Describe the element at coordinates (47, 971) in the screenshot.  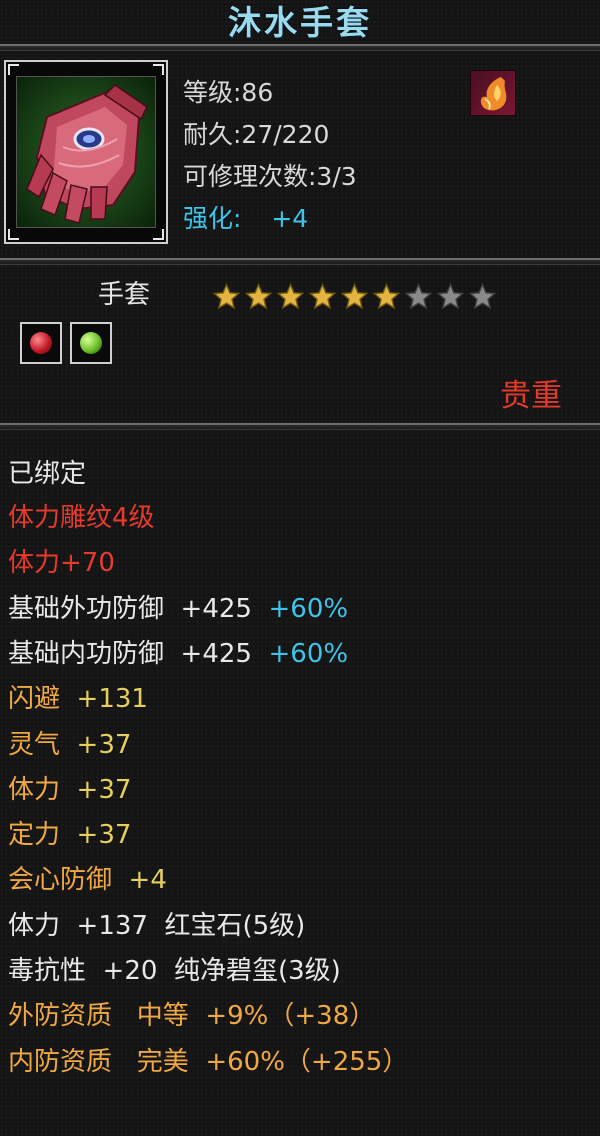
I see `attribute-part: 毒抗性` at that location.